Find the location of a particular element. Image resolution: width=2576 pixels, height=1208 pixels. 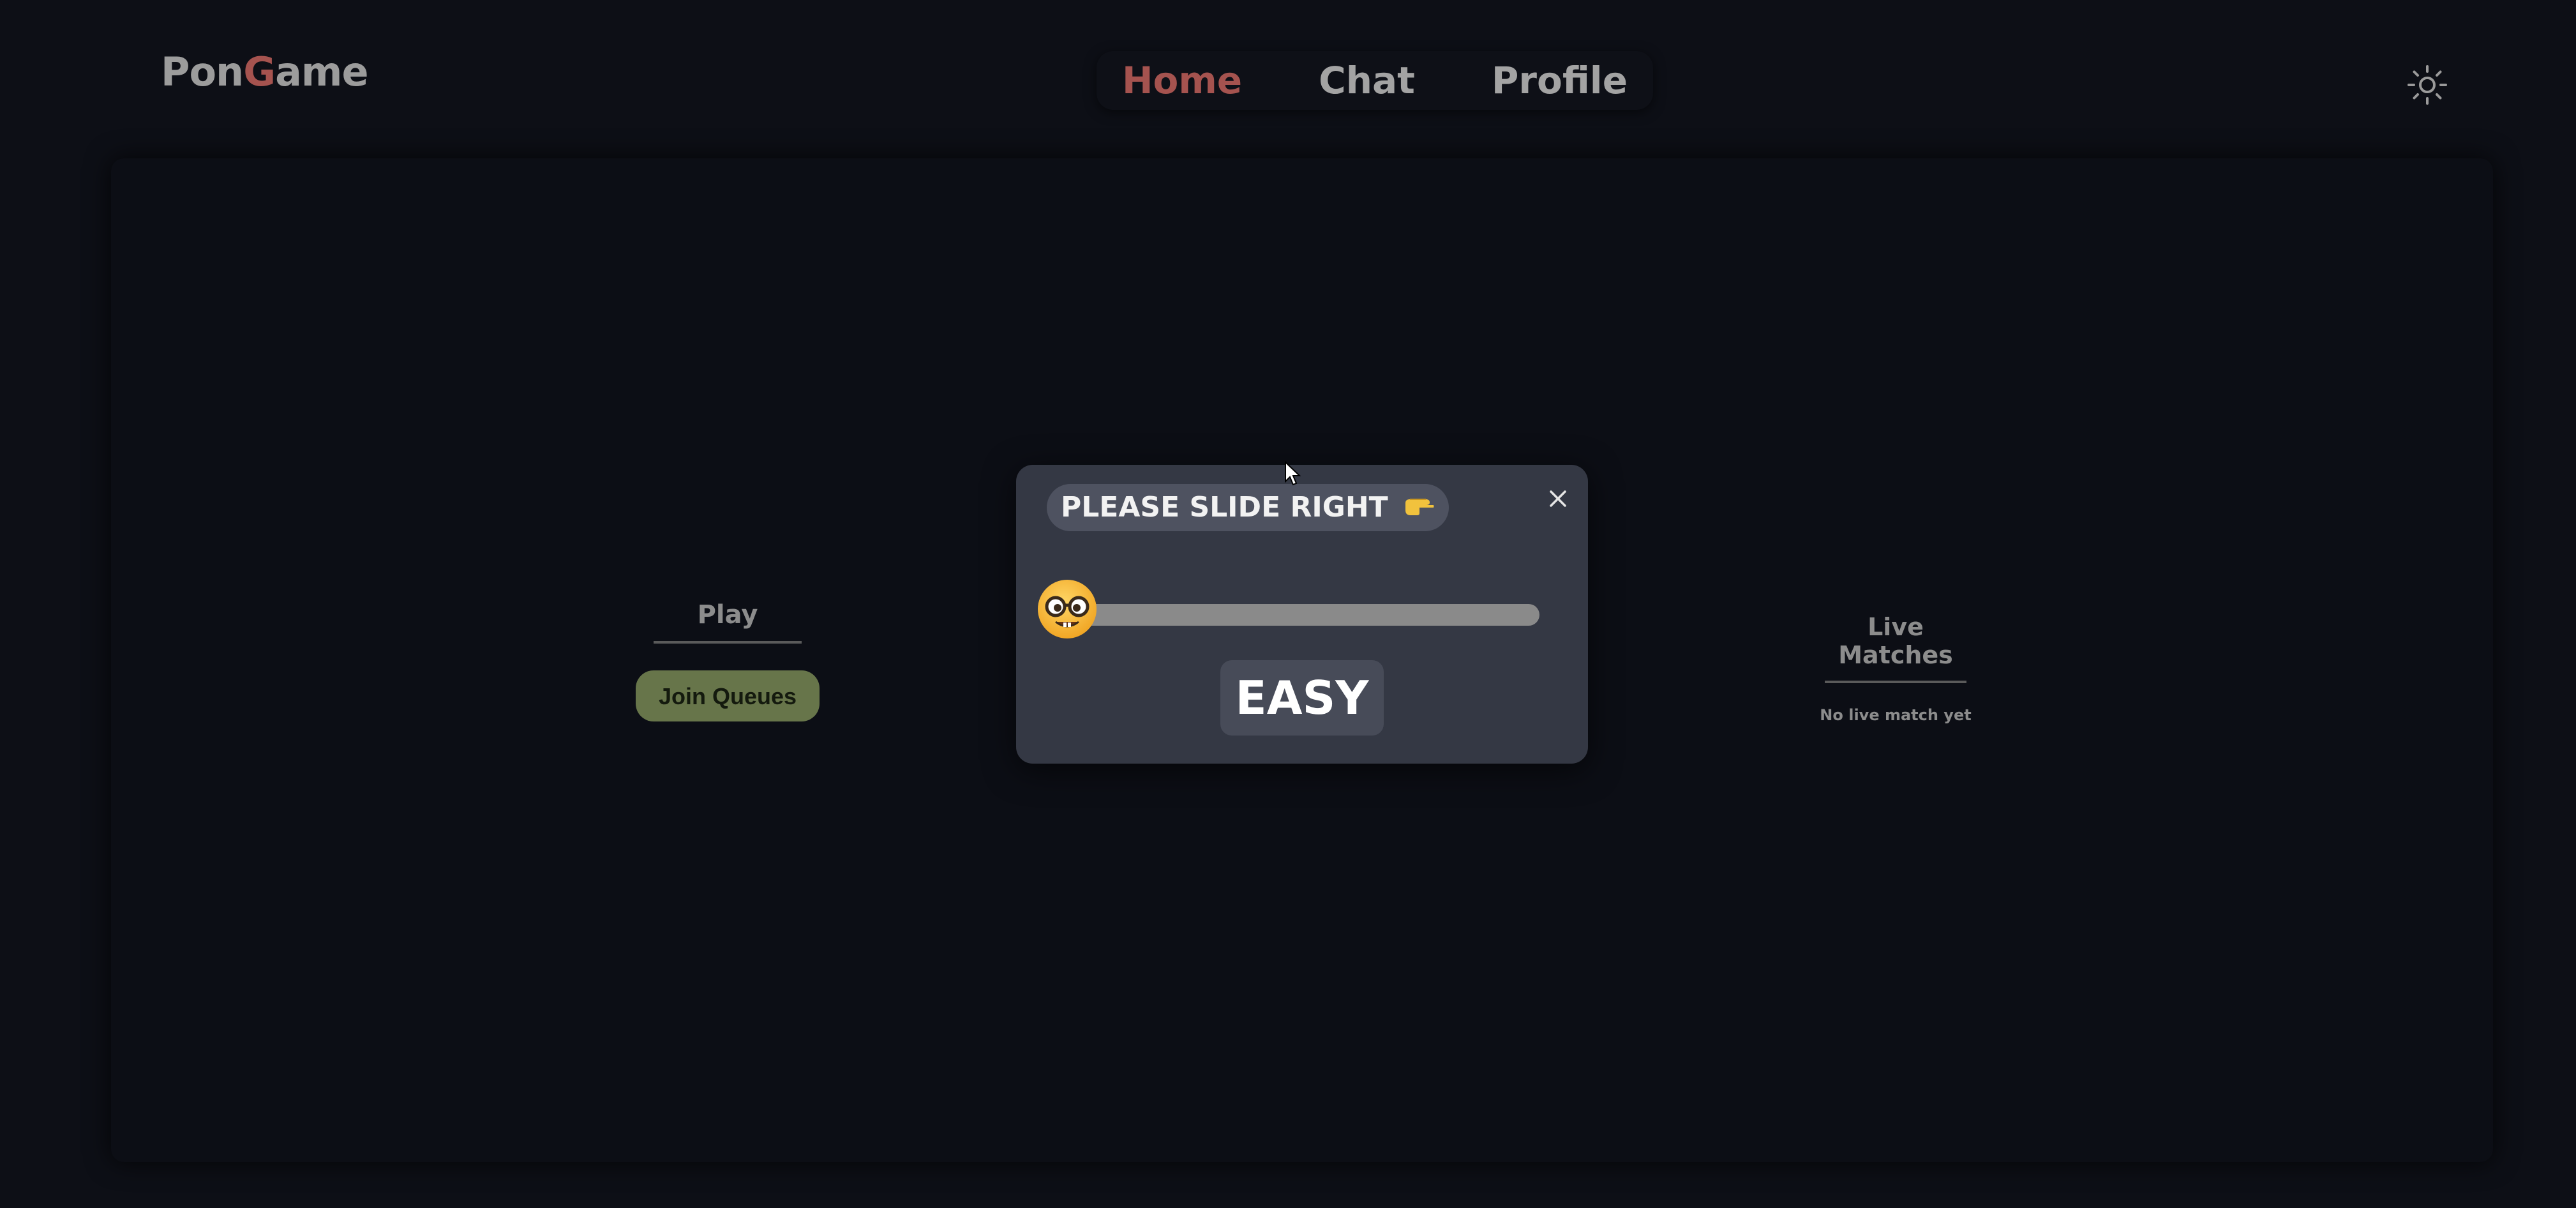

difficulty-slider-track is located at coordinates (1303, 615).